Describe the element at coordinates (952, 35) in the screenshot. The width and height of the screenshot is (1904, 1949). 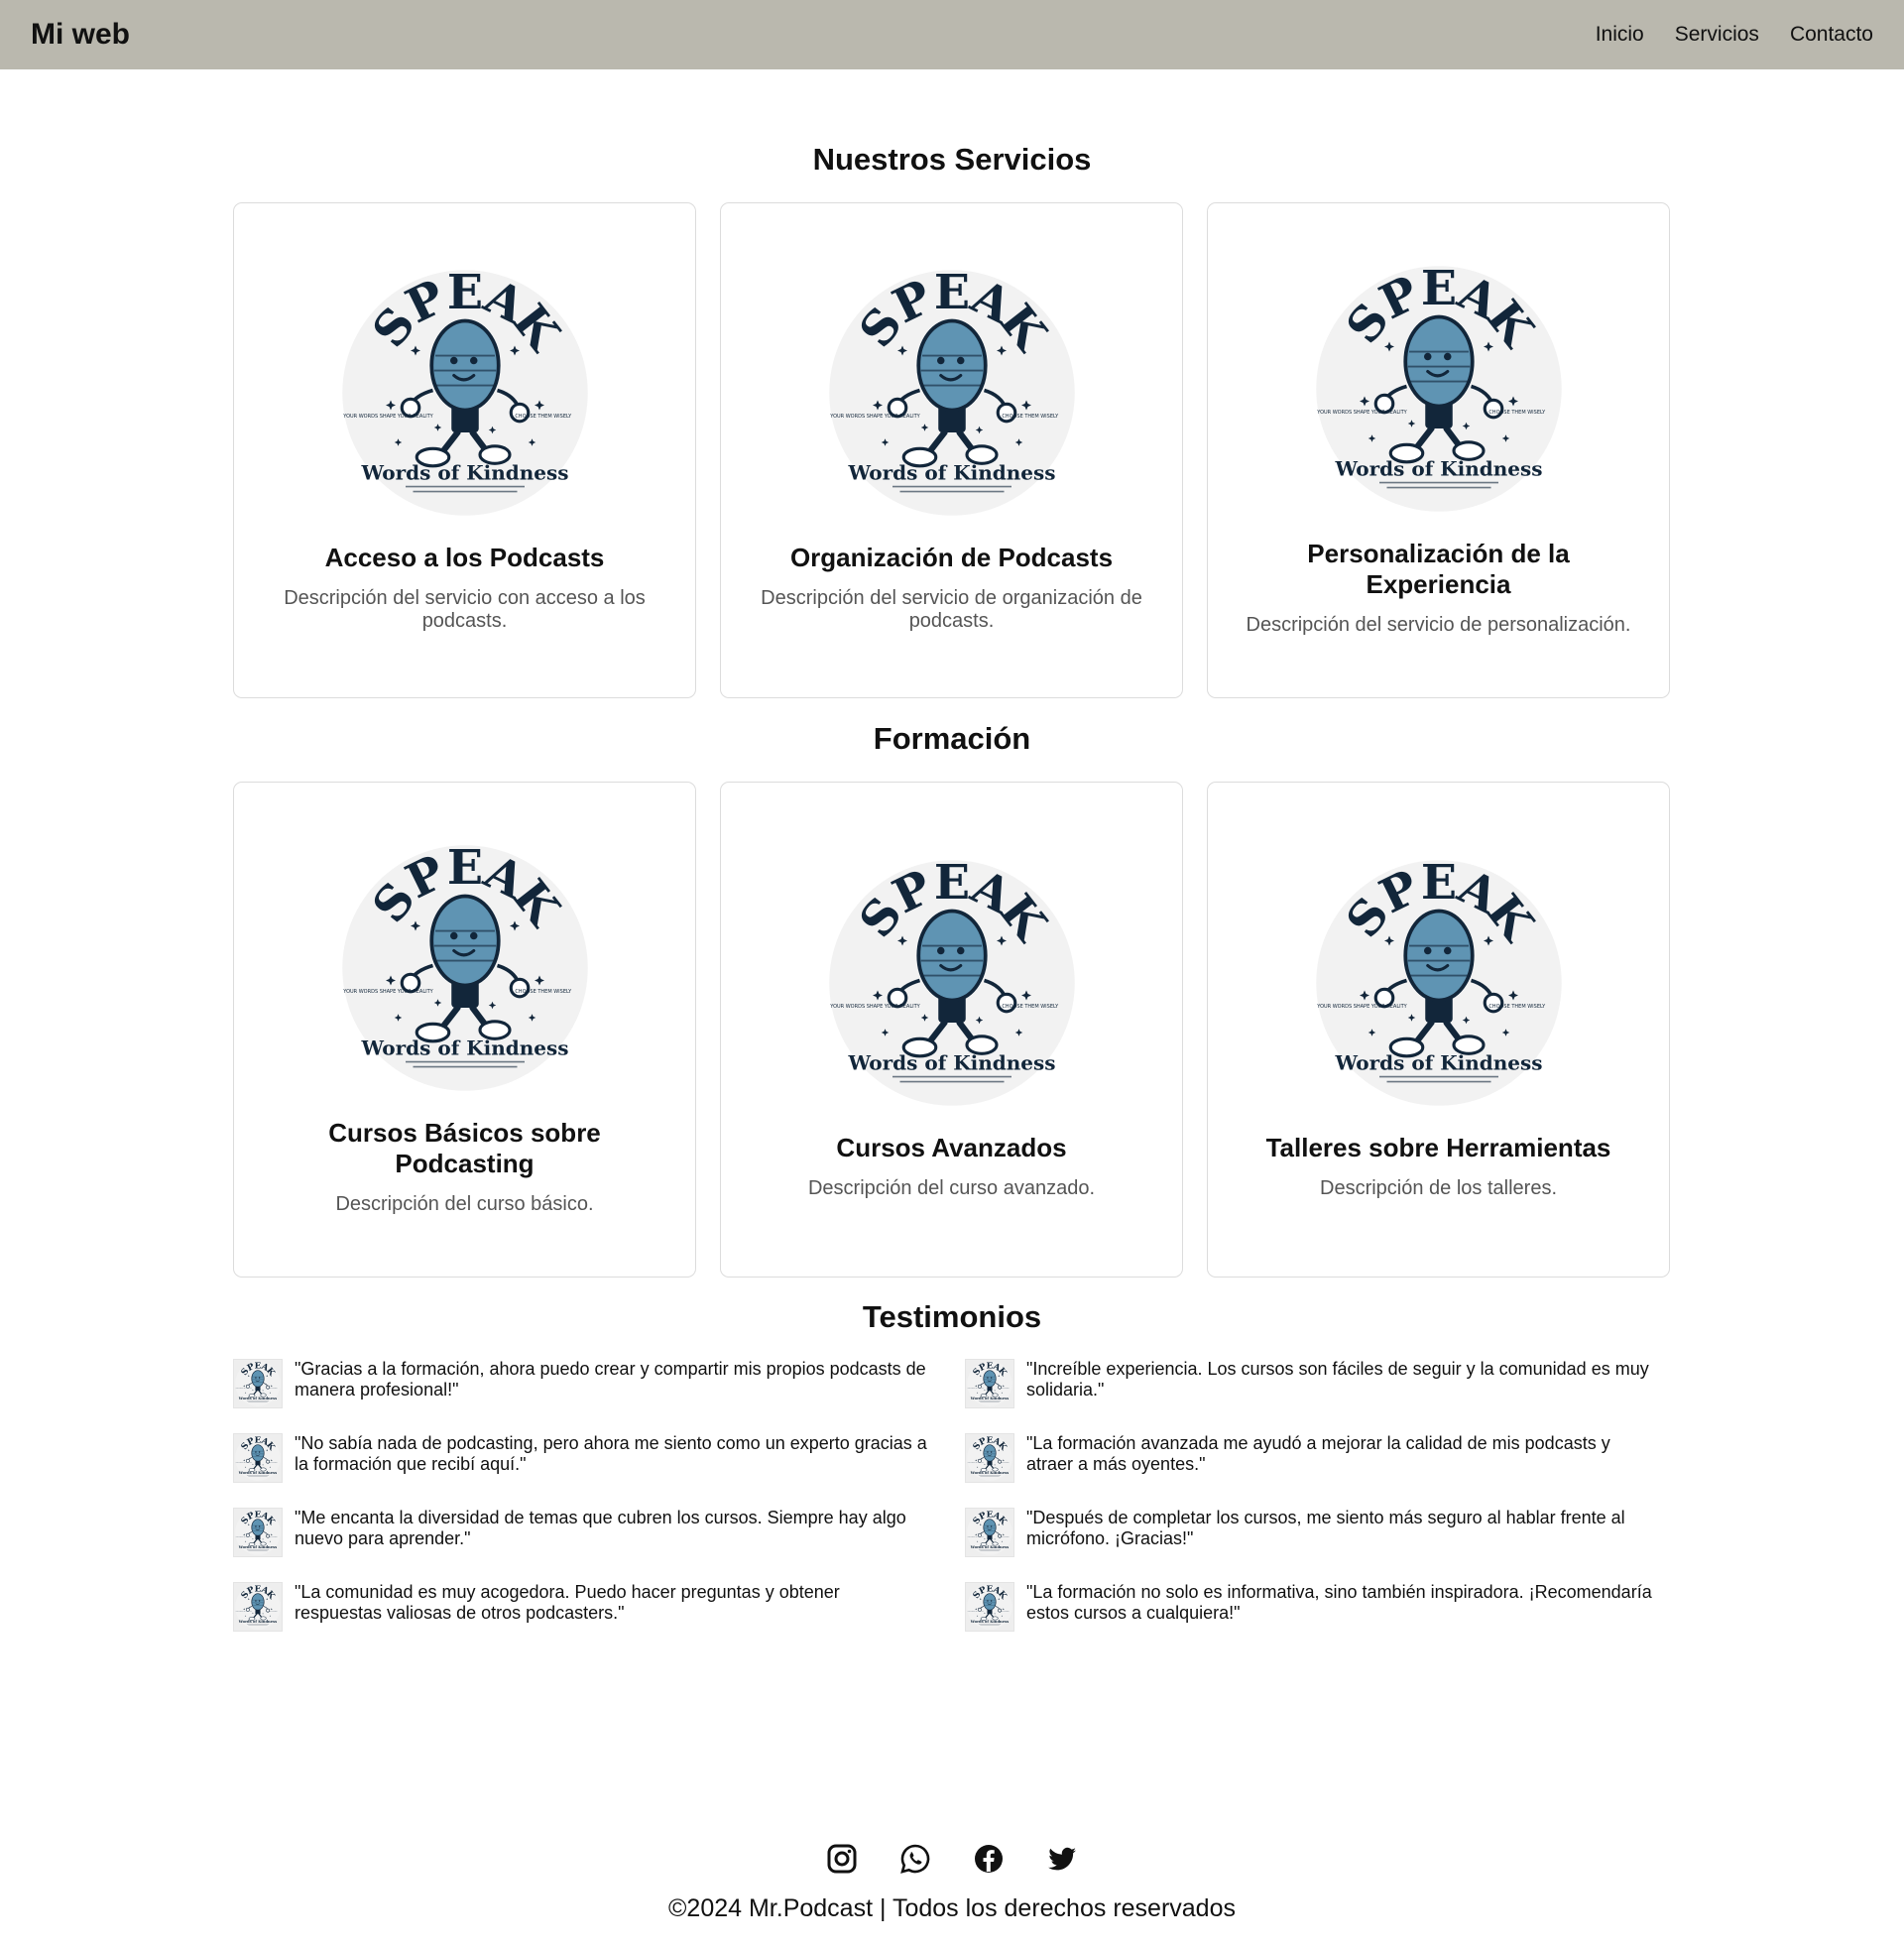
I see `site-header: Mi web Inicio Servicios Contacto` at that location.